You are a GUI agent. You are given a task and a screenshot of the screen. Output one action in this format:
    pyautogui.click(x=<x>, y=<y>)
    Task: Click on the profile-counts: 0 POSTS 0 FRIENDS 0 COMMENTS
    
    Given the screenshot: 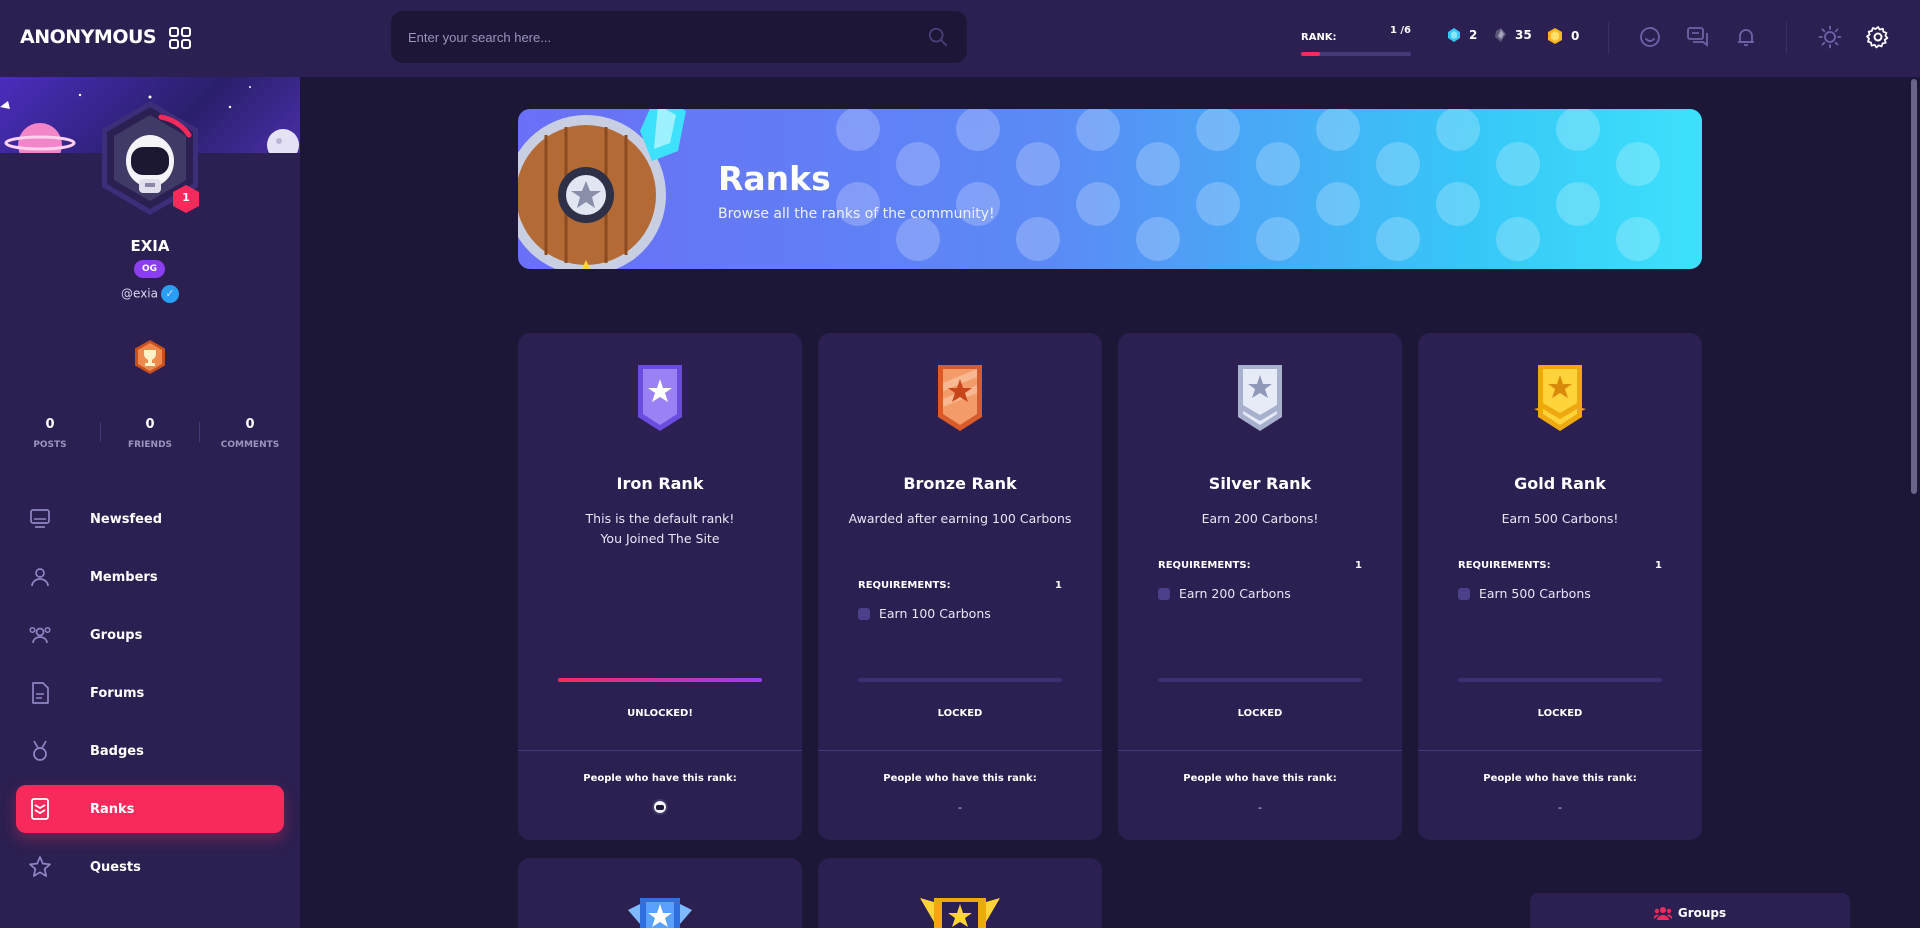 What is the action you would take?
    pyautogui.click(x=150, y=433)
    